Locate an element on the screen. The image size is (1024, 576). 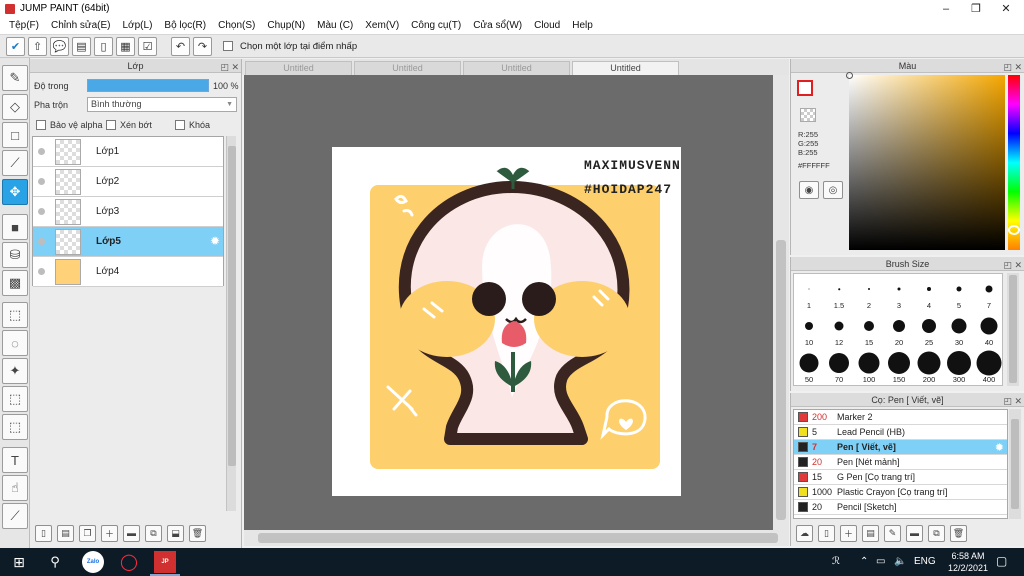
menu-layer: Lớp(L) is located at coordinates (138, 25).